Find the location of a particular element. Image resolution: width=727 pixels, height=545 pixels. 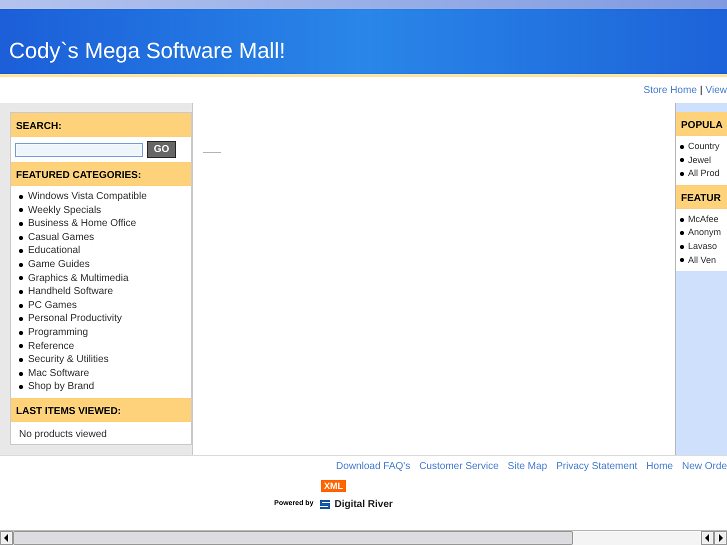

section-heading: FEATURED CATEGORIES: is located at coordinates (101, 174).